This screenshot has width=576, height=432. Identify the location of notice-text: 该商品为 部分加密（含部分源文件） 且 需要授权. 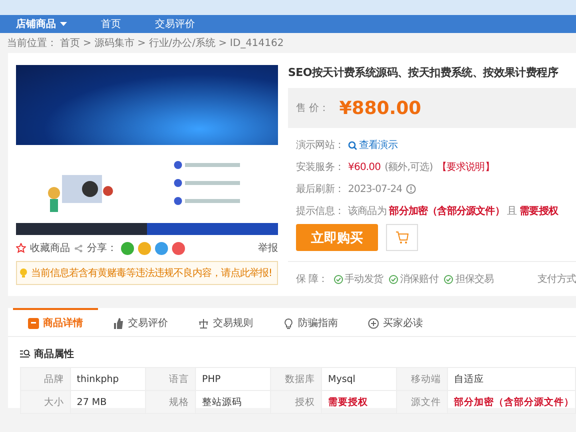
(453, 211).